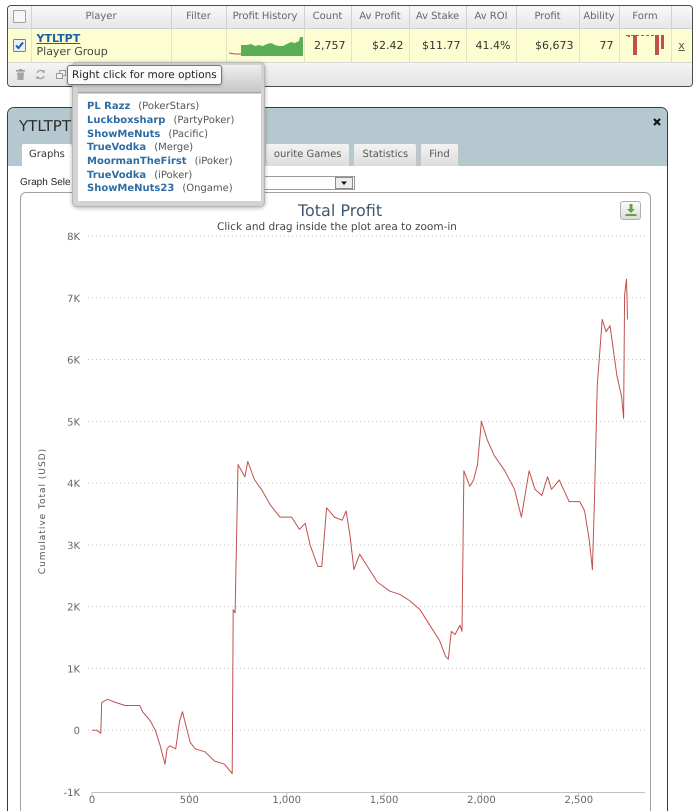 This screenshot has width=700, height=811. Describe the element at coordinates (45, 126) in the screenshot. I see `window-title: YTLTPT` at that location.